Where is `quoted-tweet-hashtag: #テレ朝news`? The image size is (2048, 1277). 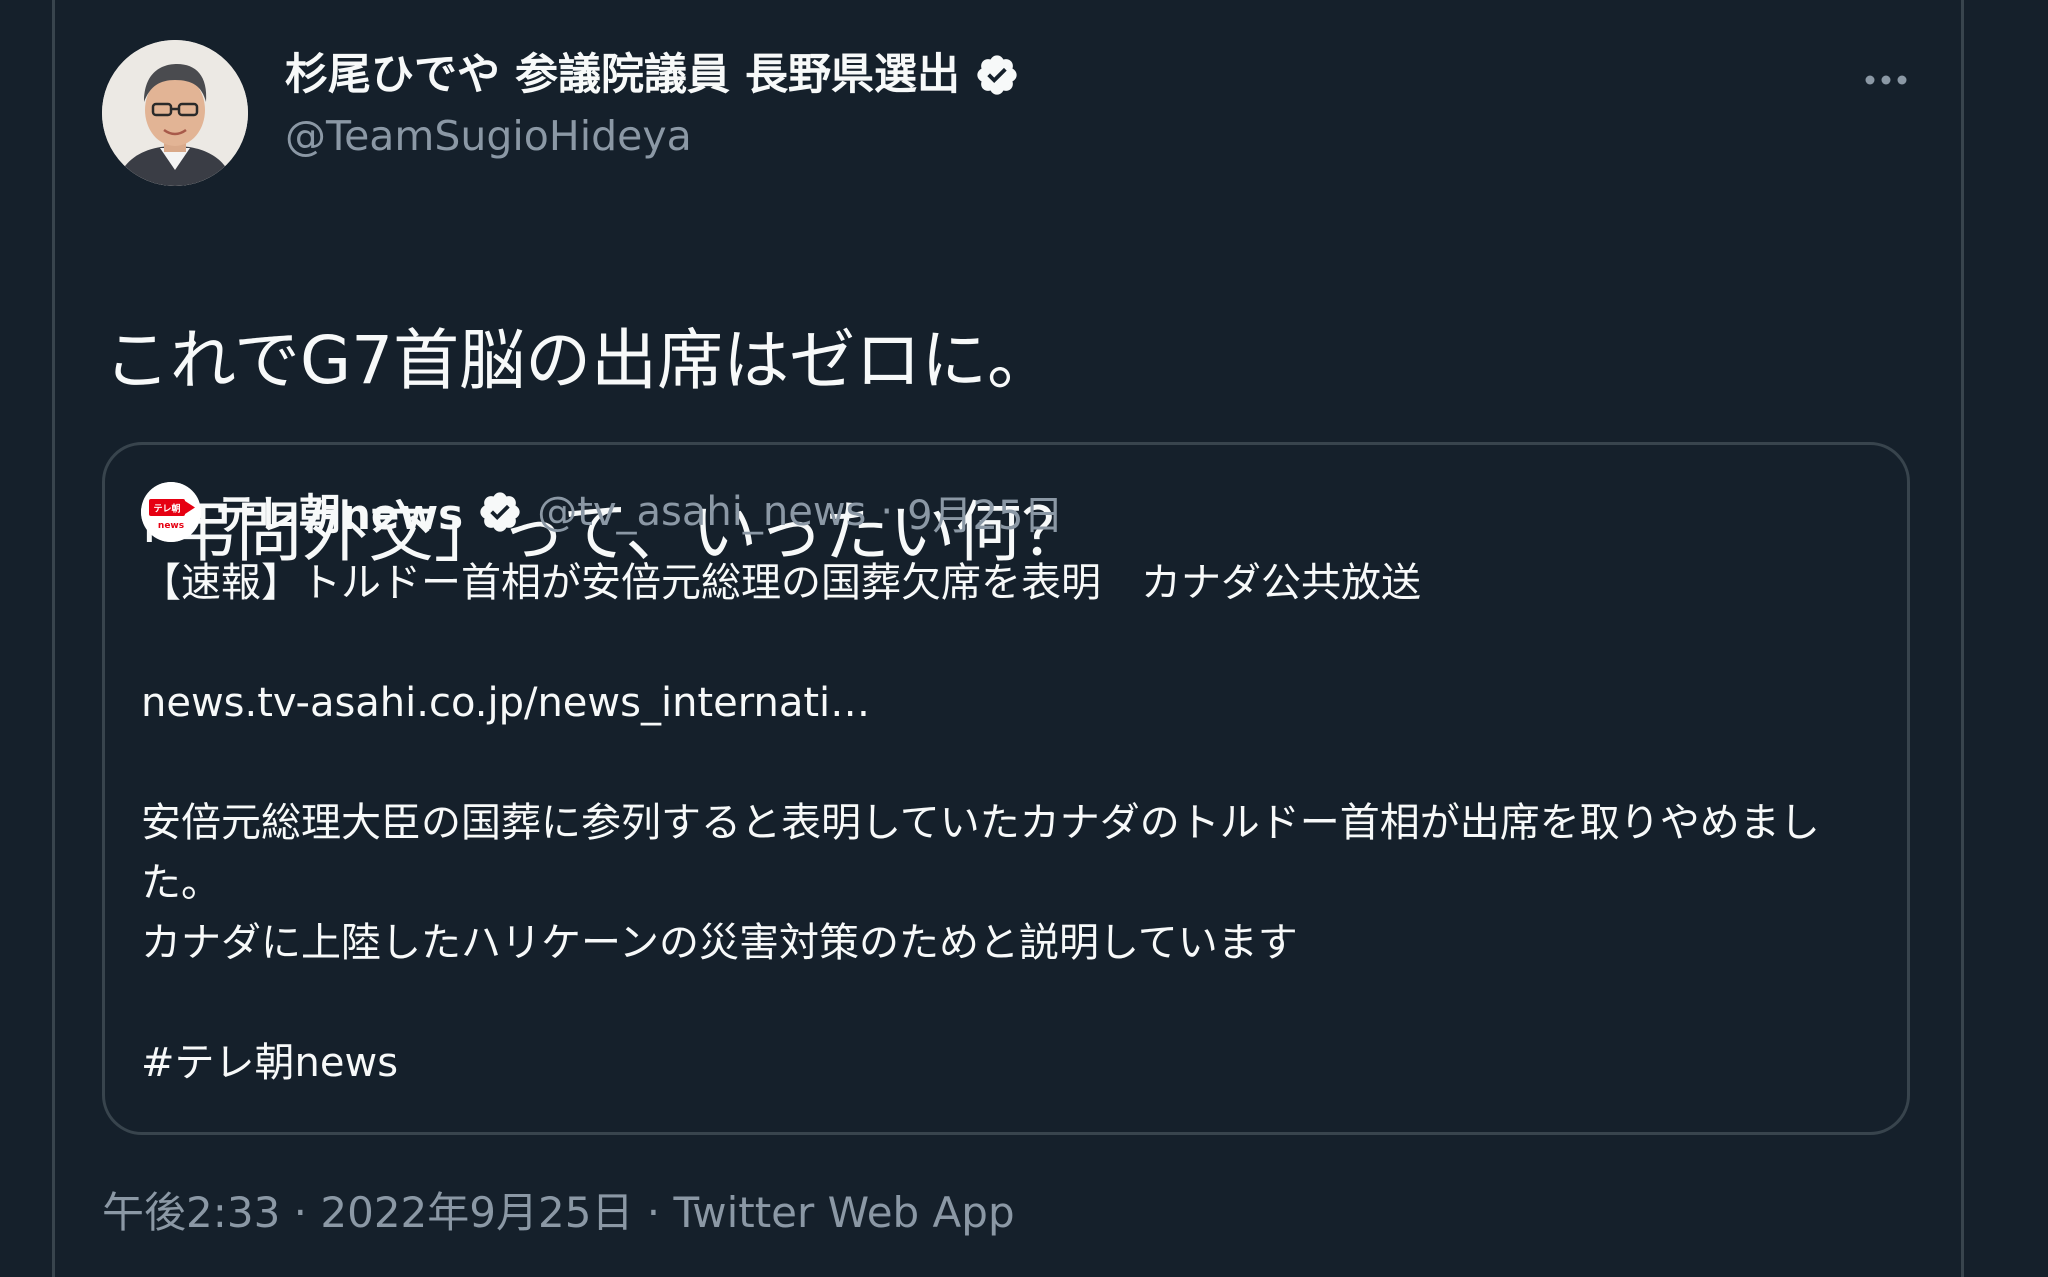 quoted-tweet-hashtag: #テレ朝news is located at coordinates (1001, 1063).